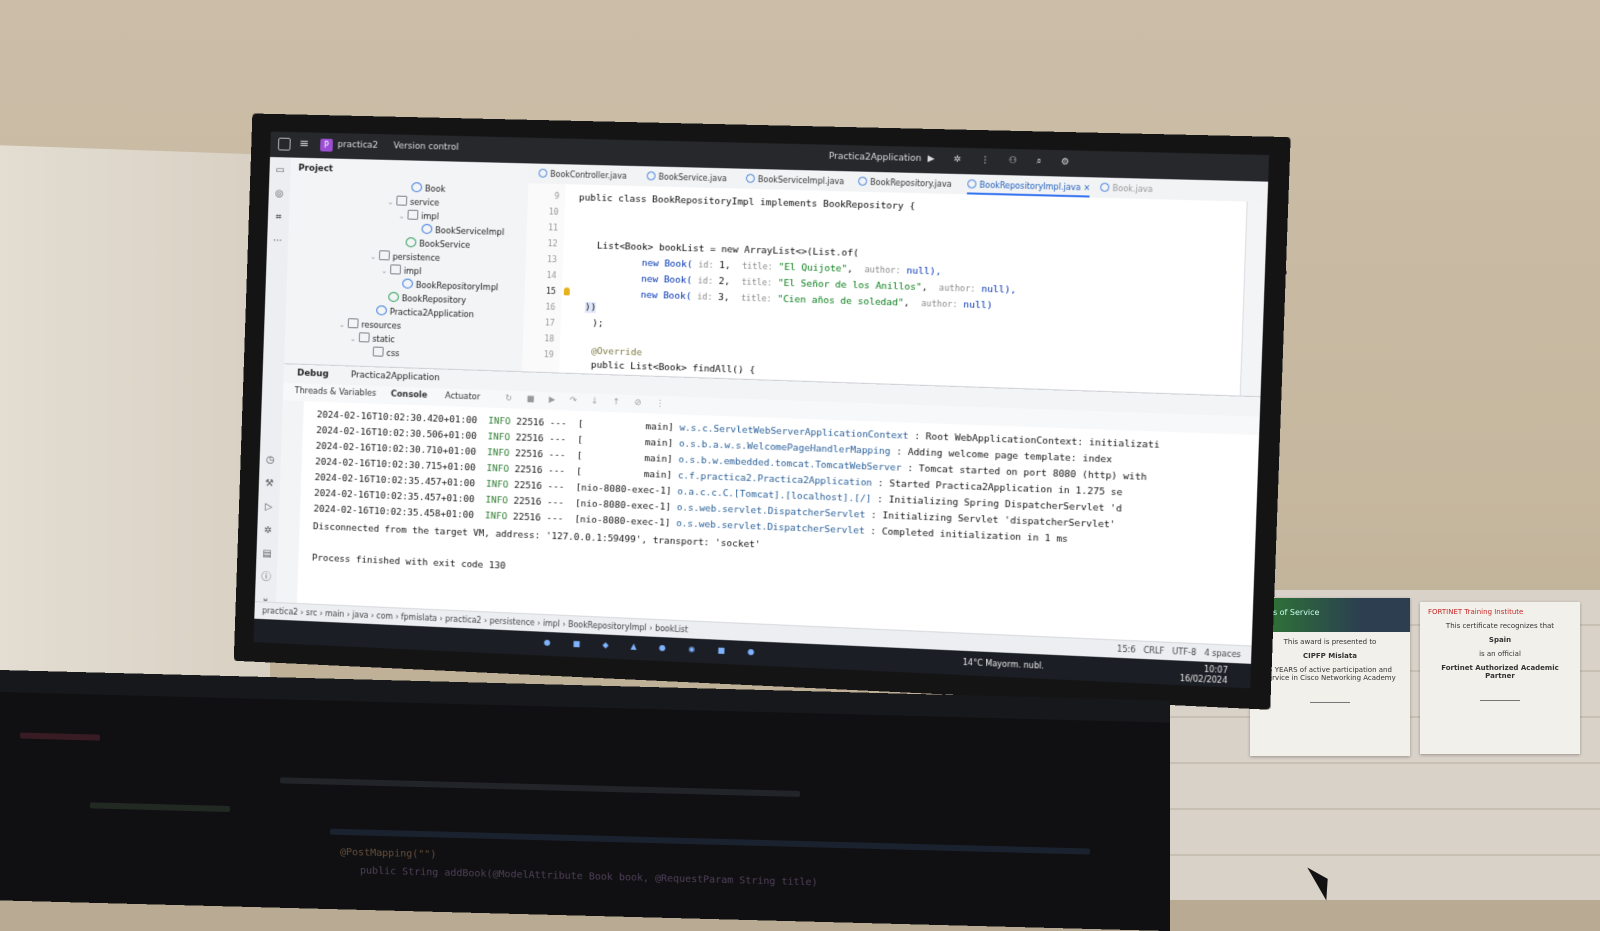  I want to click on line-number: 17, so click(550, 323).